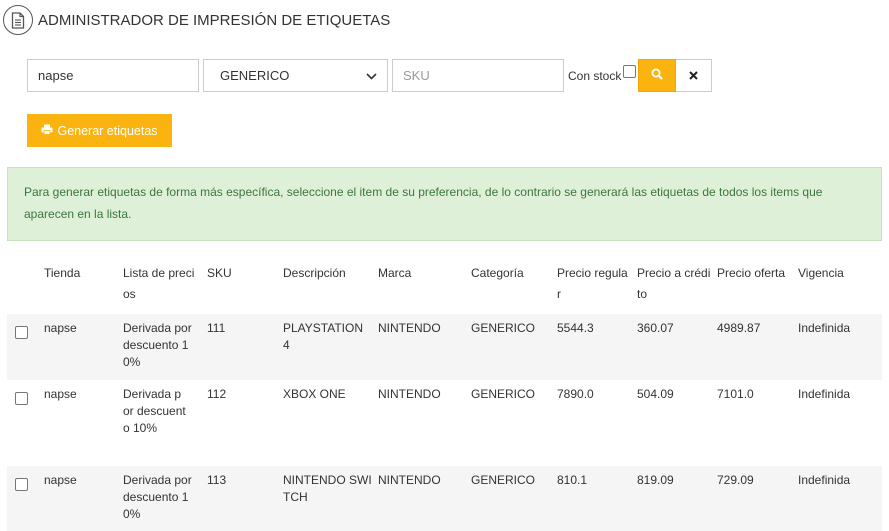 The height and width of the screenshot is (531, 889). What do you see at coordinates (255, 75) in the screenshot?
I see `category-select-value: GENERICO` at bounding box center [255, 75].